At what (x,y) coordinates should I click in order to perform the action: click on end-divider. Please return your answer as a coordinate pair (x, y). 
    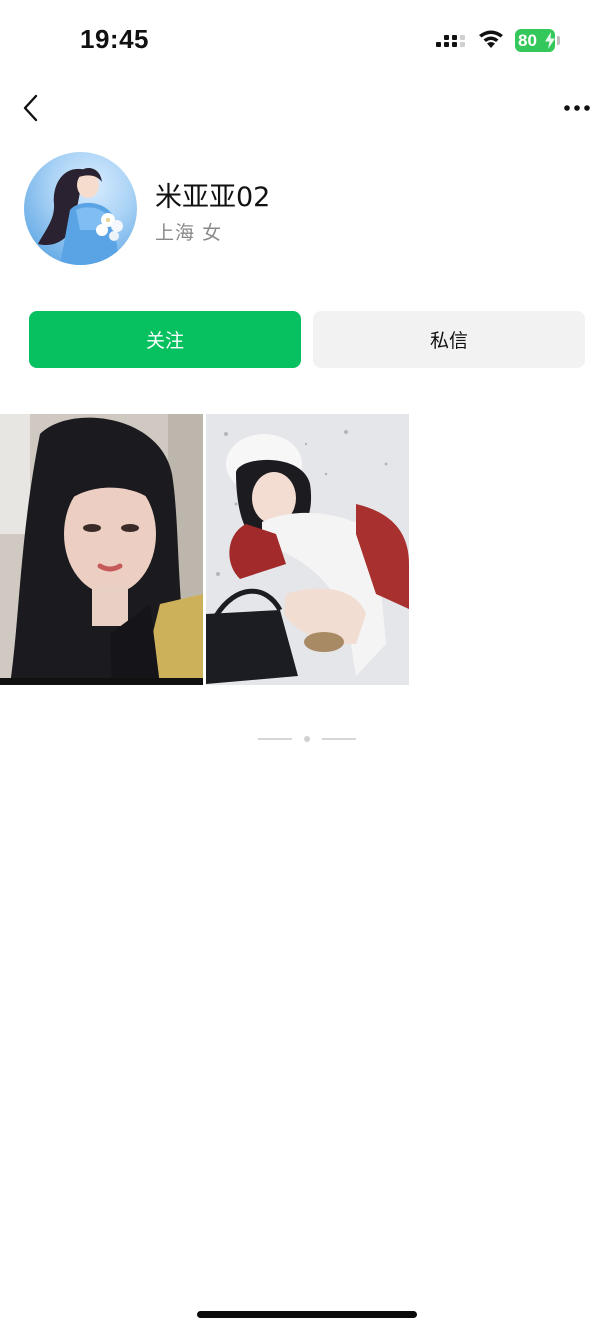
    Looking at the image, I should click on (307, 739).